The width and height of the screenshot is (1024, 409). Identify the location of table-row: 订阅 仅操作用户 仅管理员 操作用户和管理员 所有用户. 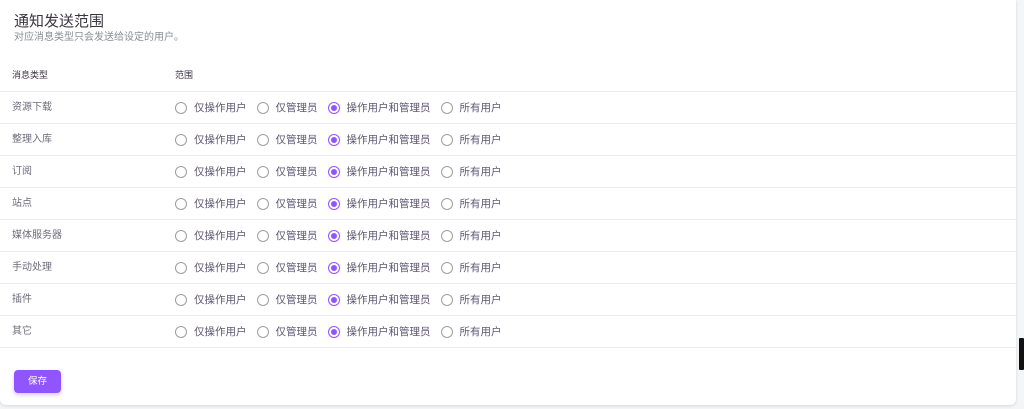
(508, 172).